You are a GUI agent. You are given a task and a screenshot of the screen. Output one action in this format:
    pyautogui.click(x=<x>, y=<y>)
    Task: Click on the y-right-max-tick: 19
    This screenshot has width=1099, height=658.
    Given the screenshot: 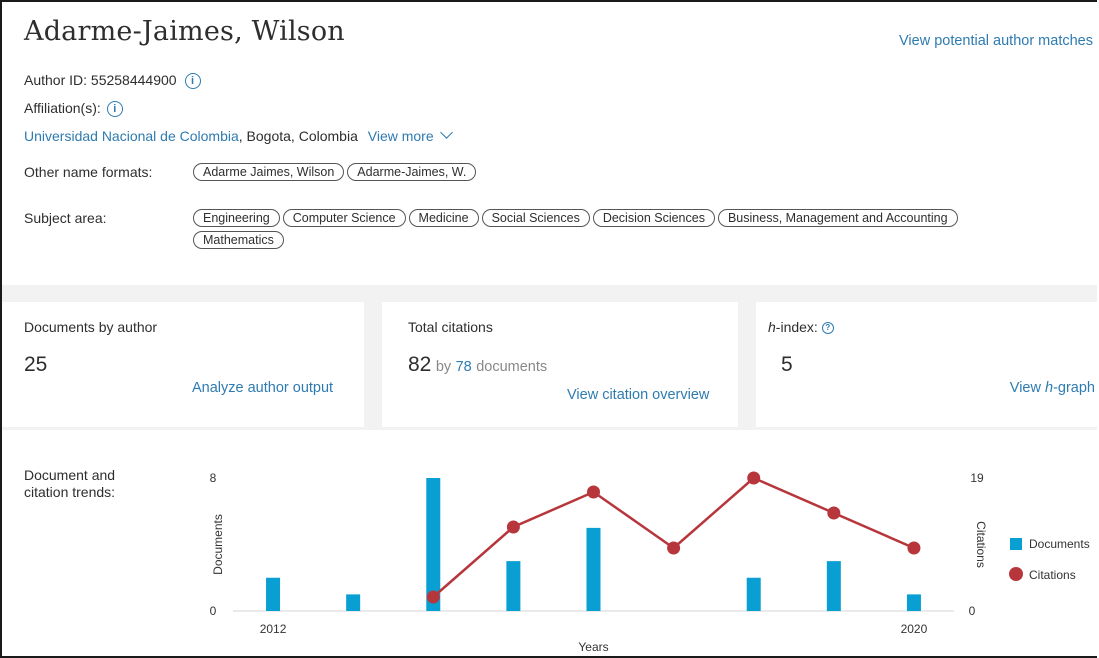 What is the action you would take?
    pyautogui.click(x=977, y=478)
    